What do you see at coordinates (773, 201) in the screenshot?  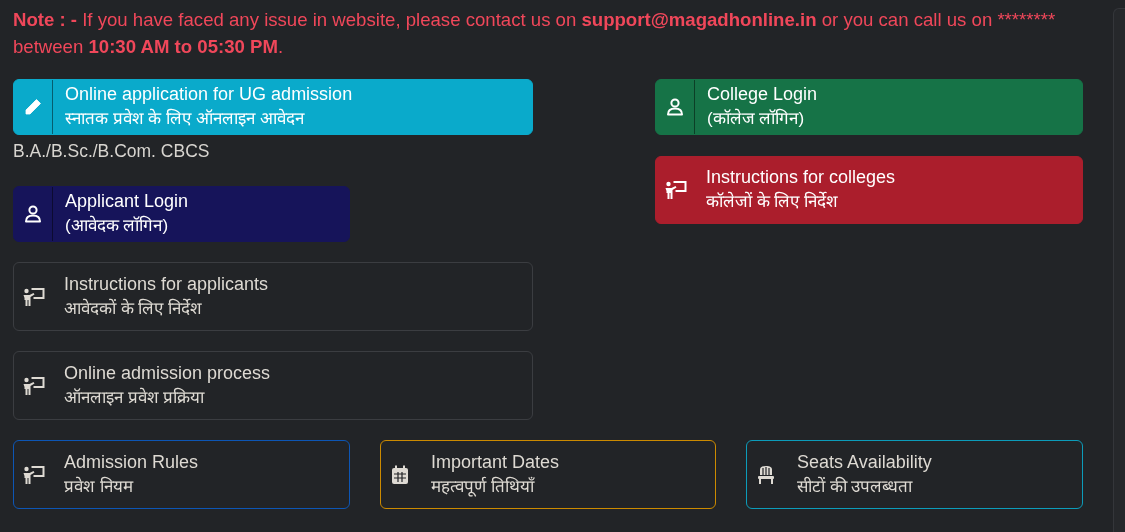 I see `card-subtitle: कॉलेजों के लिए निर्देश` at bounding box center [773, 201].